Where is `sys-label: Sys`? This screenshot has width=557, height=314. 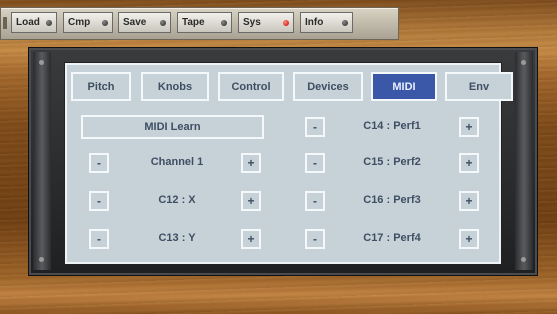
sys-label: Sys is located at coordinates (252, 22).